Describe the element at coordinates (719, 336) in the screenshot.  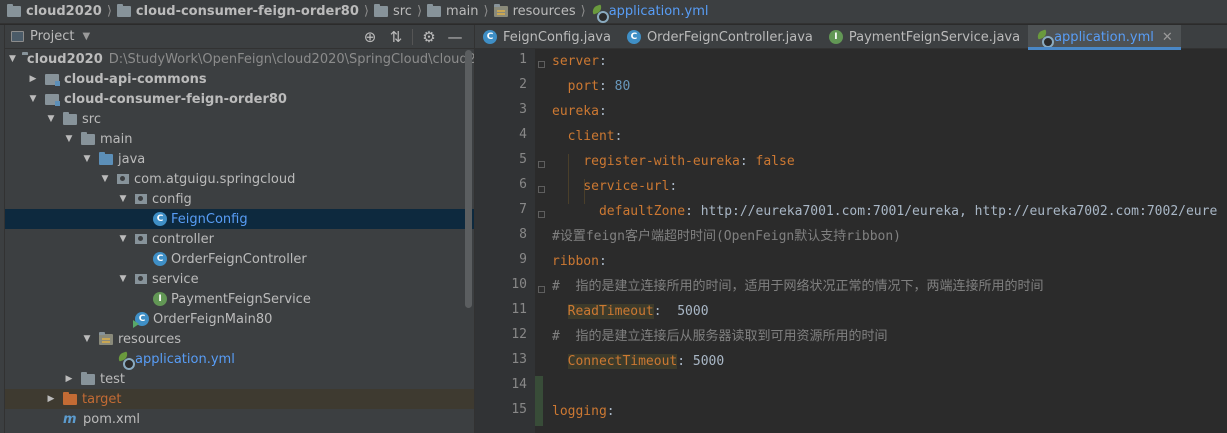
I see `code-line-12: # 指的是建立连接后从服务器读取到可用资源所用的时间` at that location.